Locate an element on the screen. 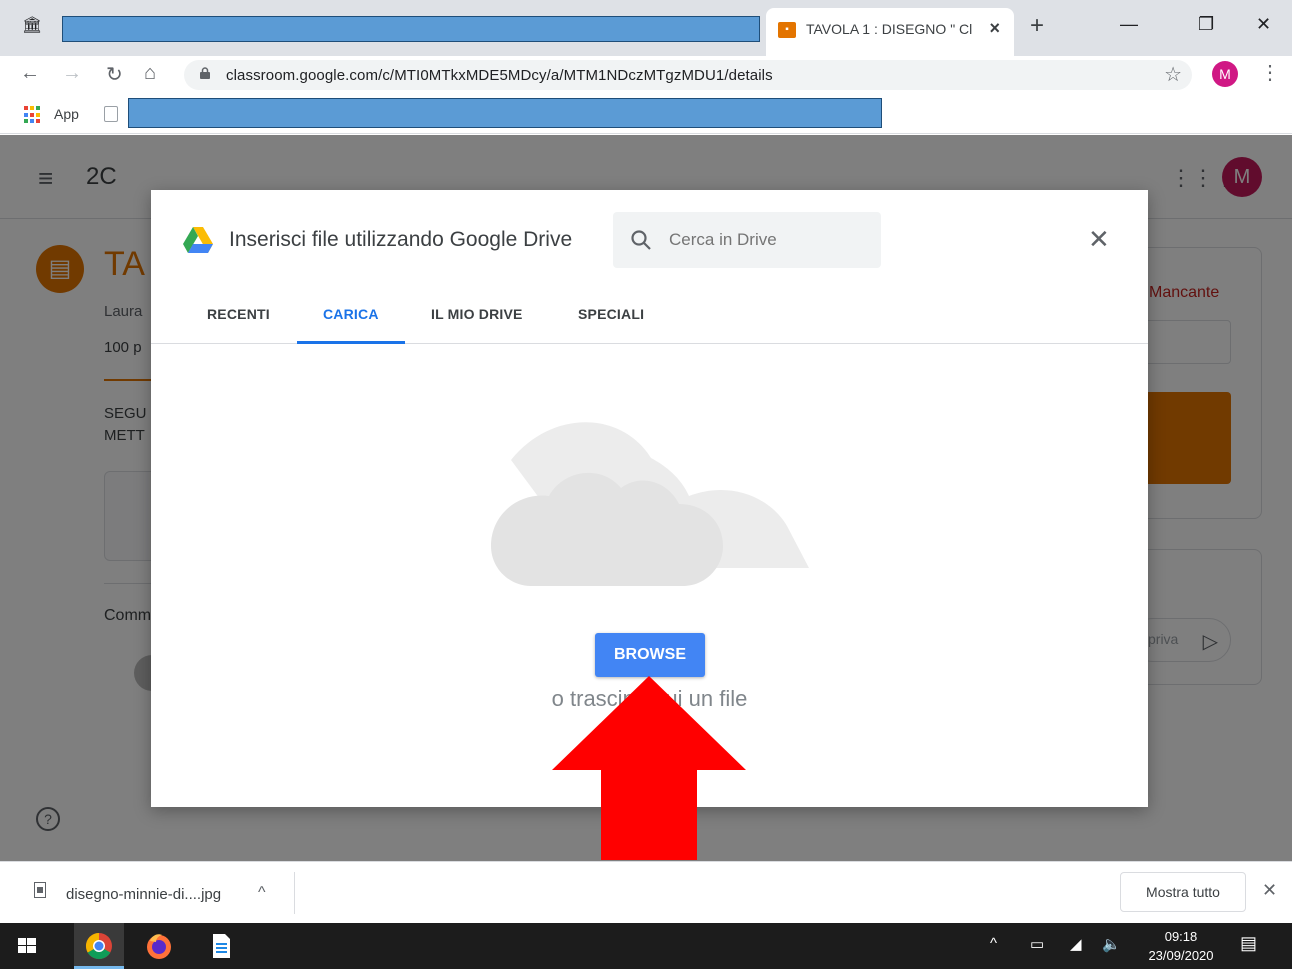 Image resolution: width=1292 pixels, height=969 pixels. lock-icon is located at coordinates (205, 73).